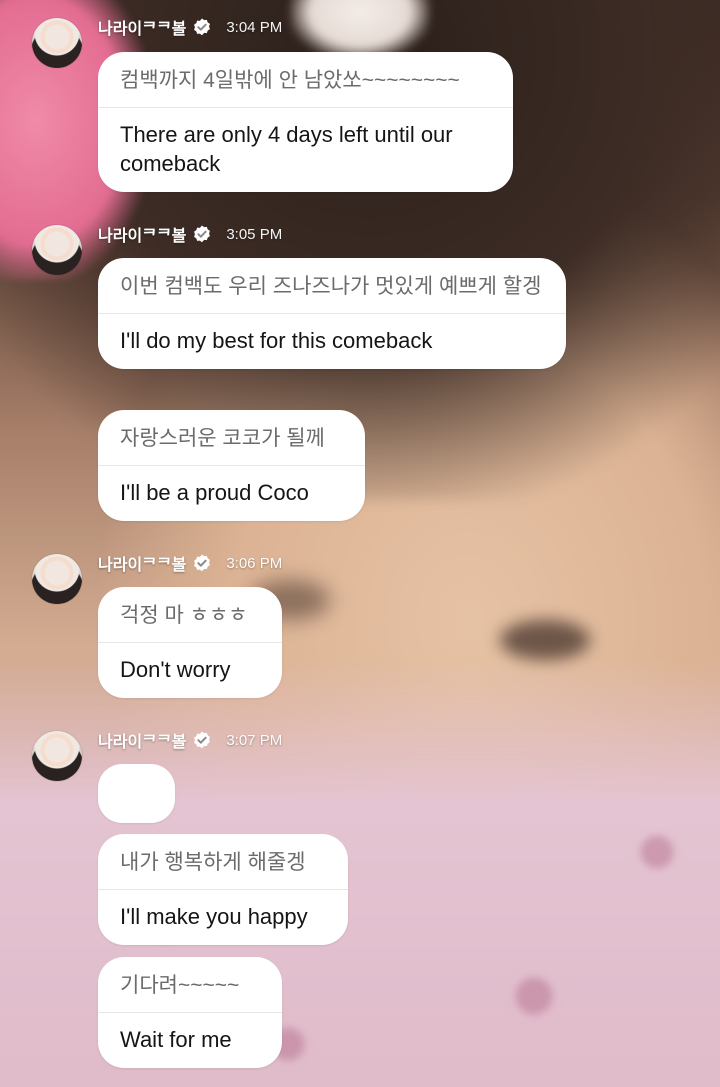 The width and height of the screenshot is (720, 1087). What do you see at coordinates (214, 916) in the screenshot?
I see `translated-text: I'll make you happy` at bounding box center [214, 916].